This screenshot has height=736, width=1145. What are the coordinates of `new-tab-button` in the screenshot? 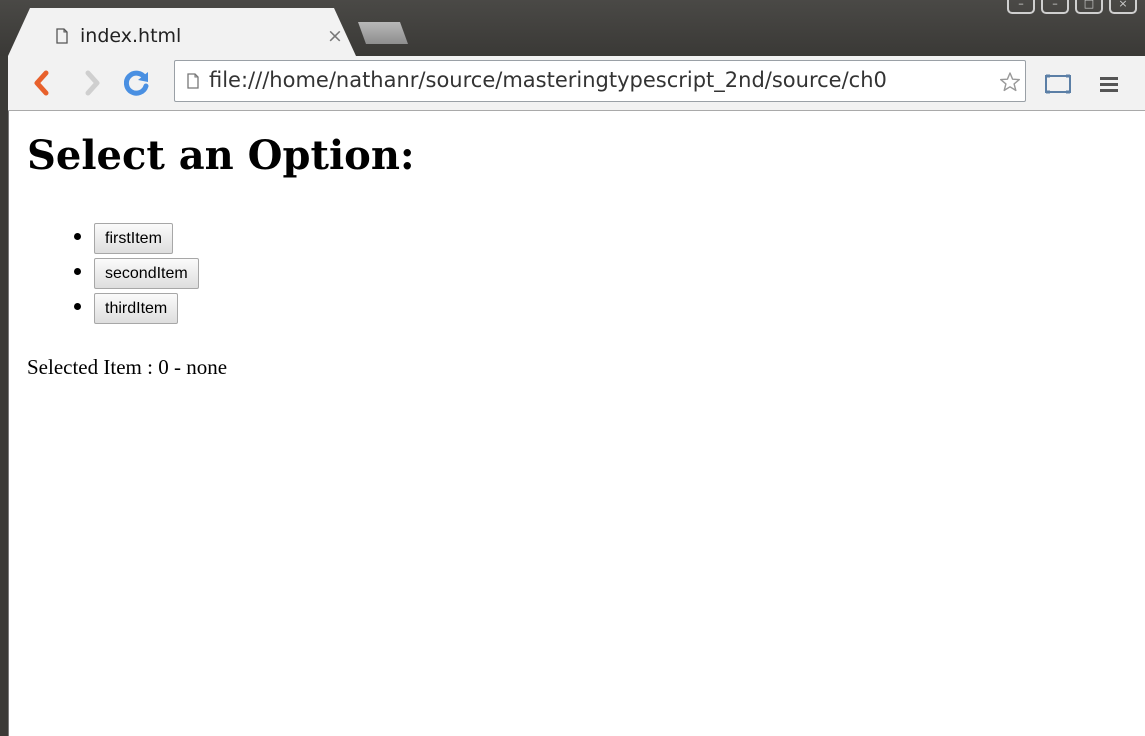 It's located at (383, 33).